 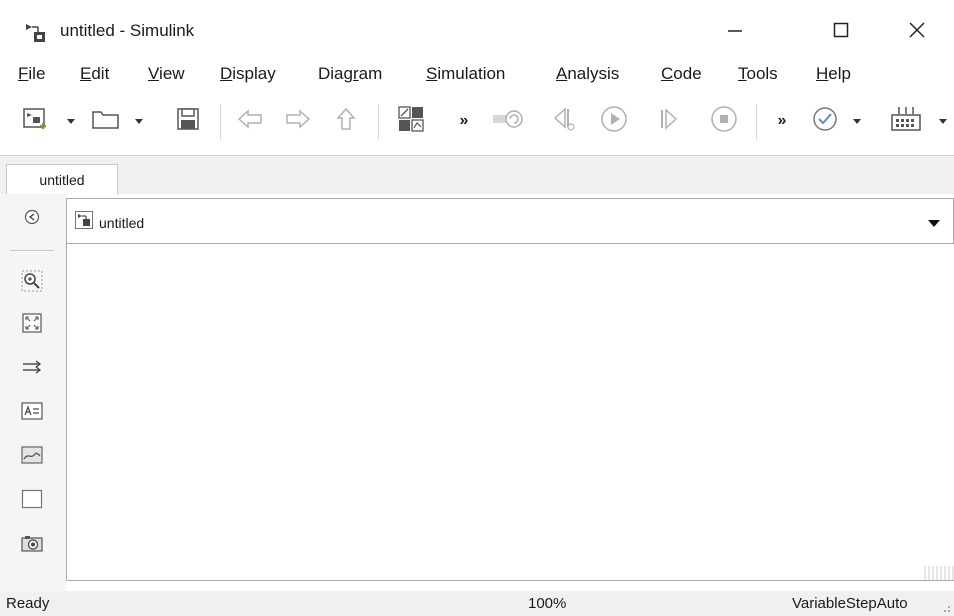 I want to click on annotation-button, so click(x=32, y=413).